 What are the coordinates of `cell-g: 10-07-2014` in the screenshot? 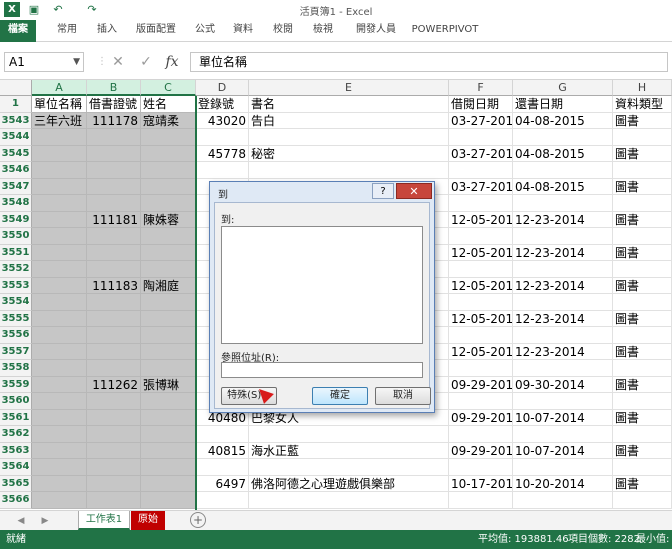 It's located at (563, 450).